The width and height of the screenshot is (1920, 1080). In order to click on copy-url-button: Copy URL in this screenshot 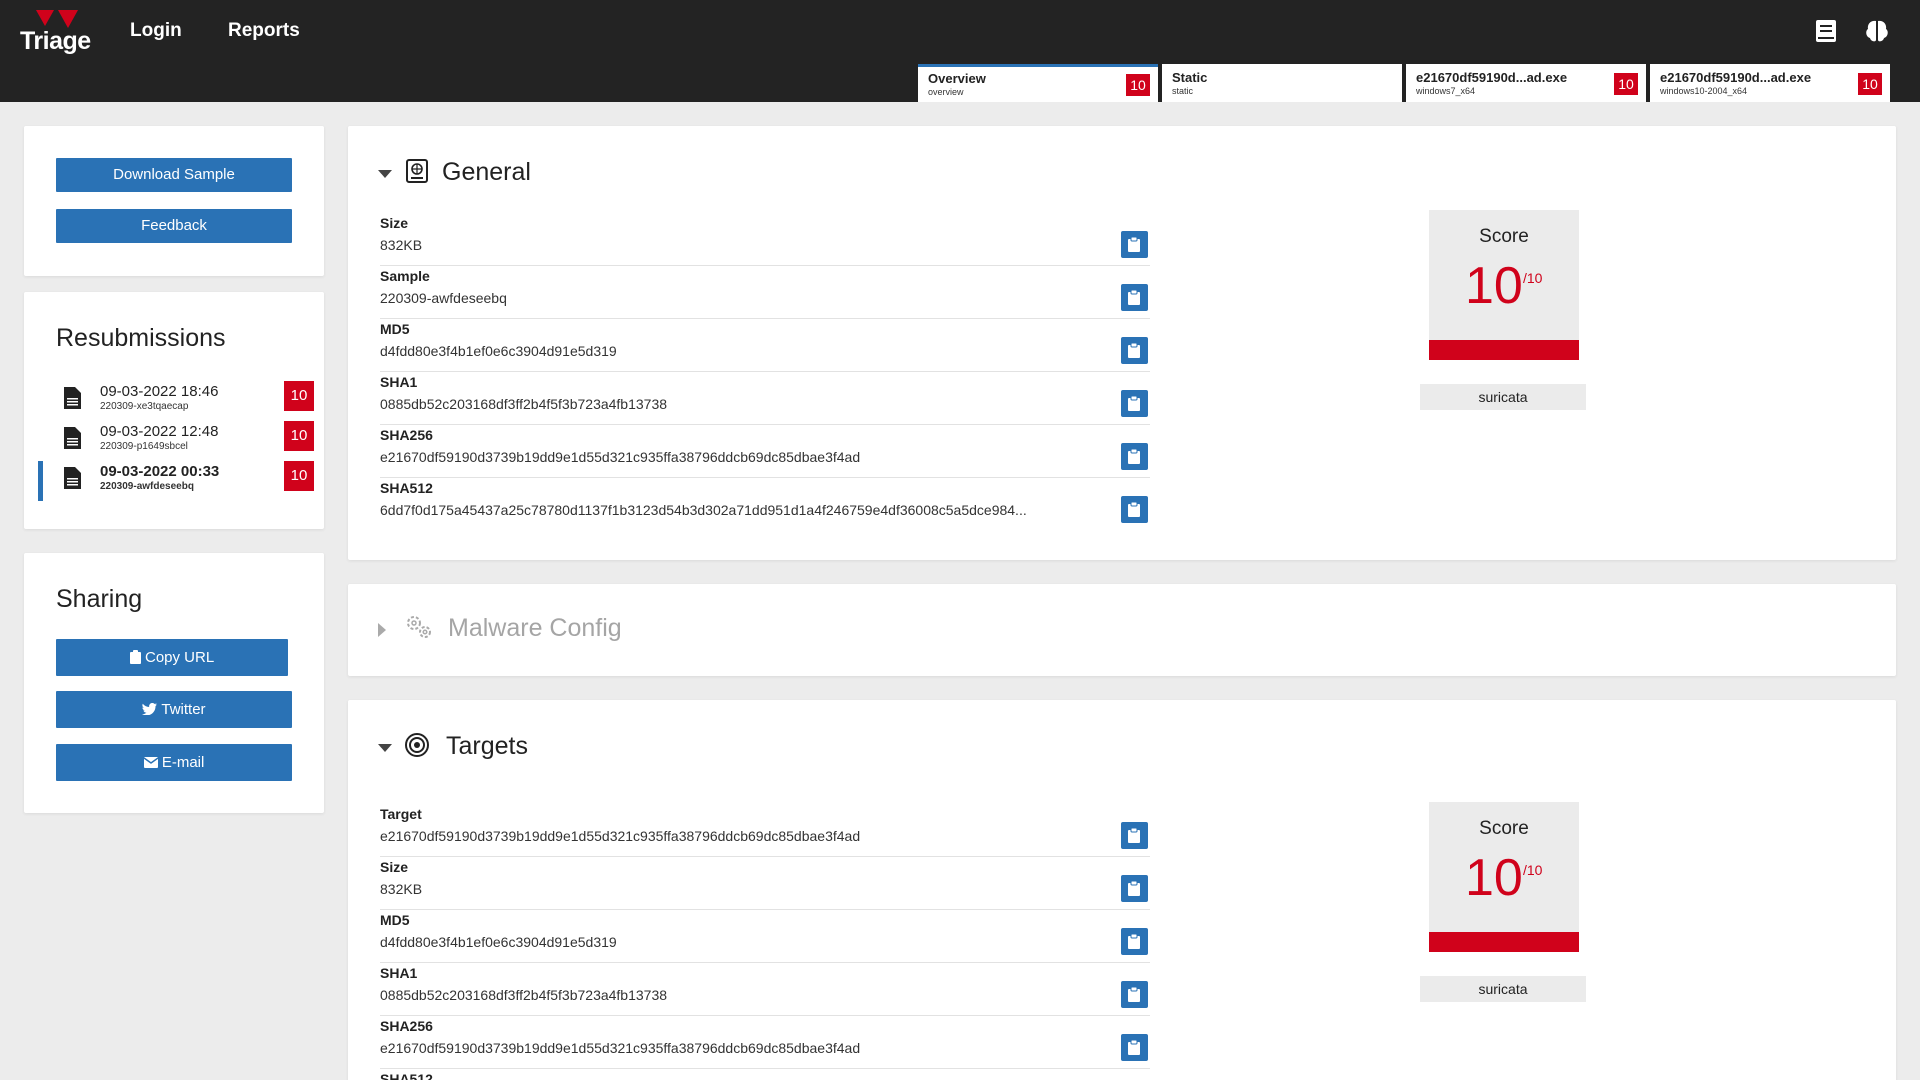, I will do `click(172, 657)`.